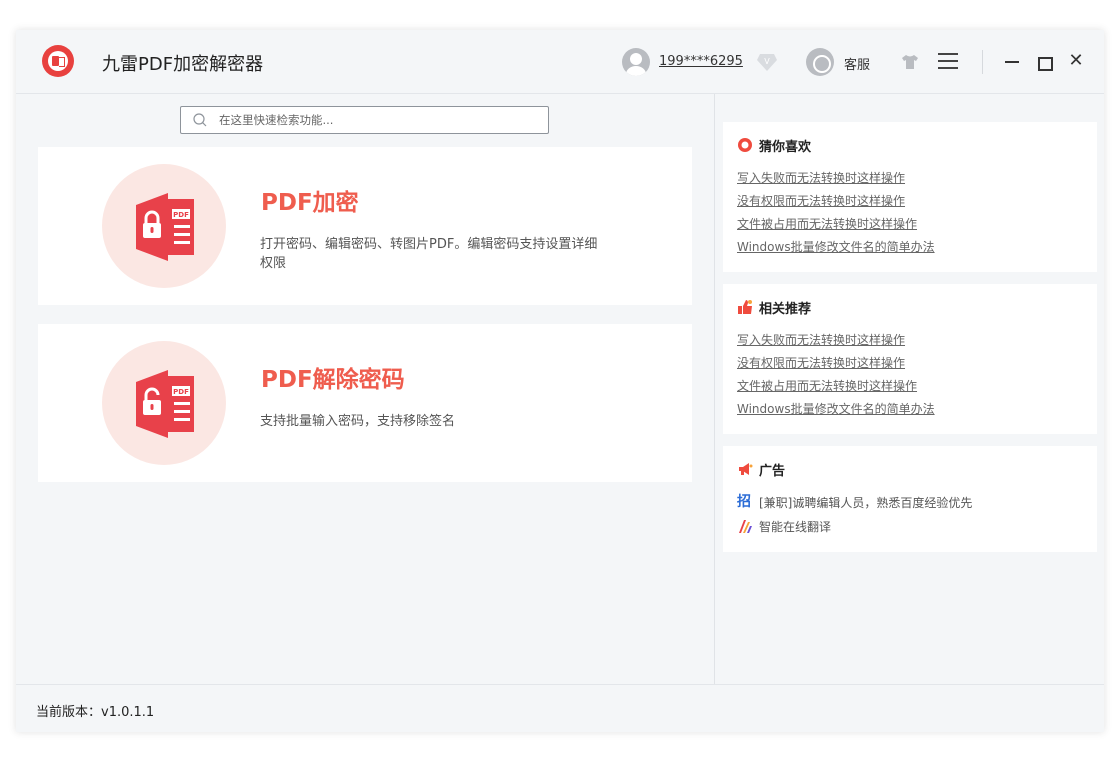  Describe the element at coordinates (358, 421) in the screenshot. I see `feature-description: 支持批量输入密码，支持移除签名` at that location.